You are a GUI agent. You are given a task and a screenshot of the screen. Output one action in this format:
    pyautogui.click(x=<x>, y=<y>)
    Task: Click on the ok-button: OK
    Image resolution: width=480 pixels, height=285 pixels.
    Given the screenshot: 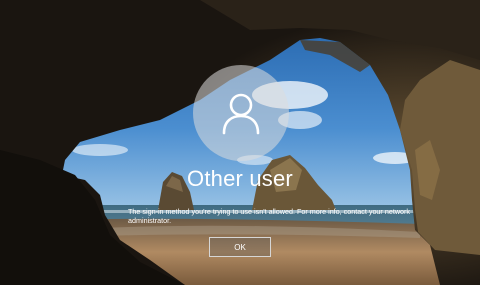 What is the action you would take?
    pyautogui.click(x=240, y=247)
    